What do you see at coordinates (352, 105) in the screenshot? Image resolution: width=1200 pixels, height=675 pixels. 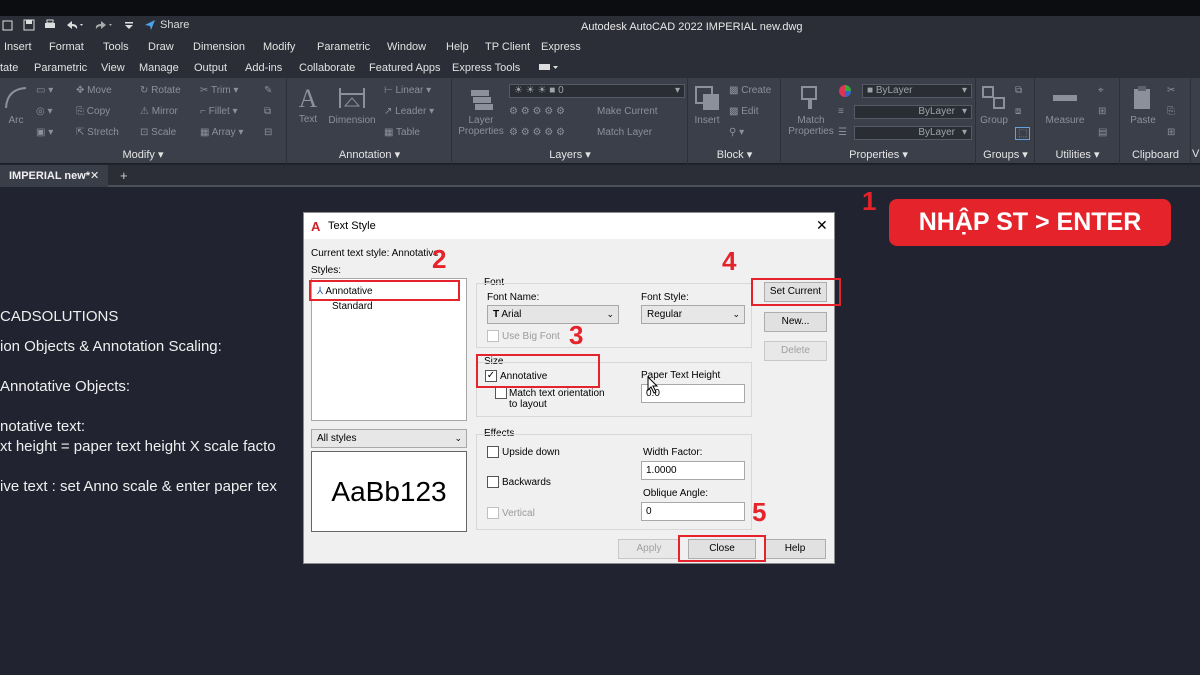 I see `dimension-tool: Dimension` at bounding box center [352, 105].